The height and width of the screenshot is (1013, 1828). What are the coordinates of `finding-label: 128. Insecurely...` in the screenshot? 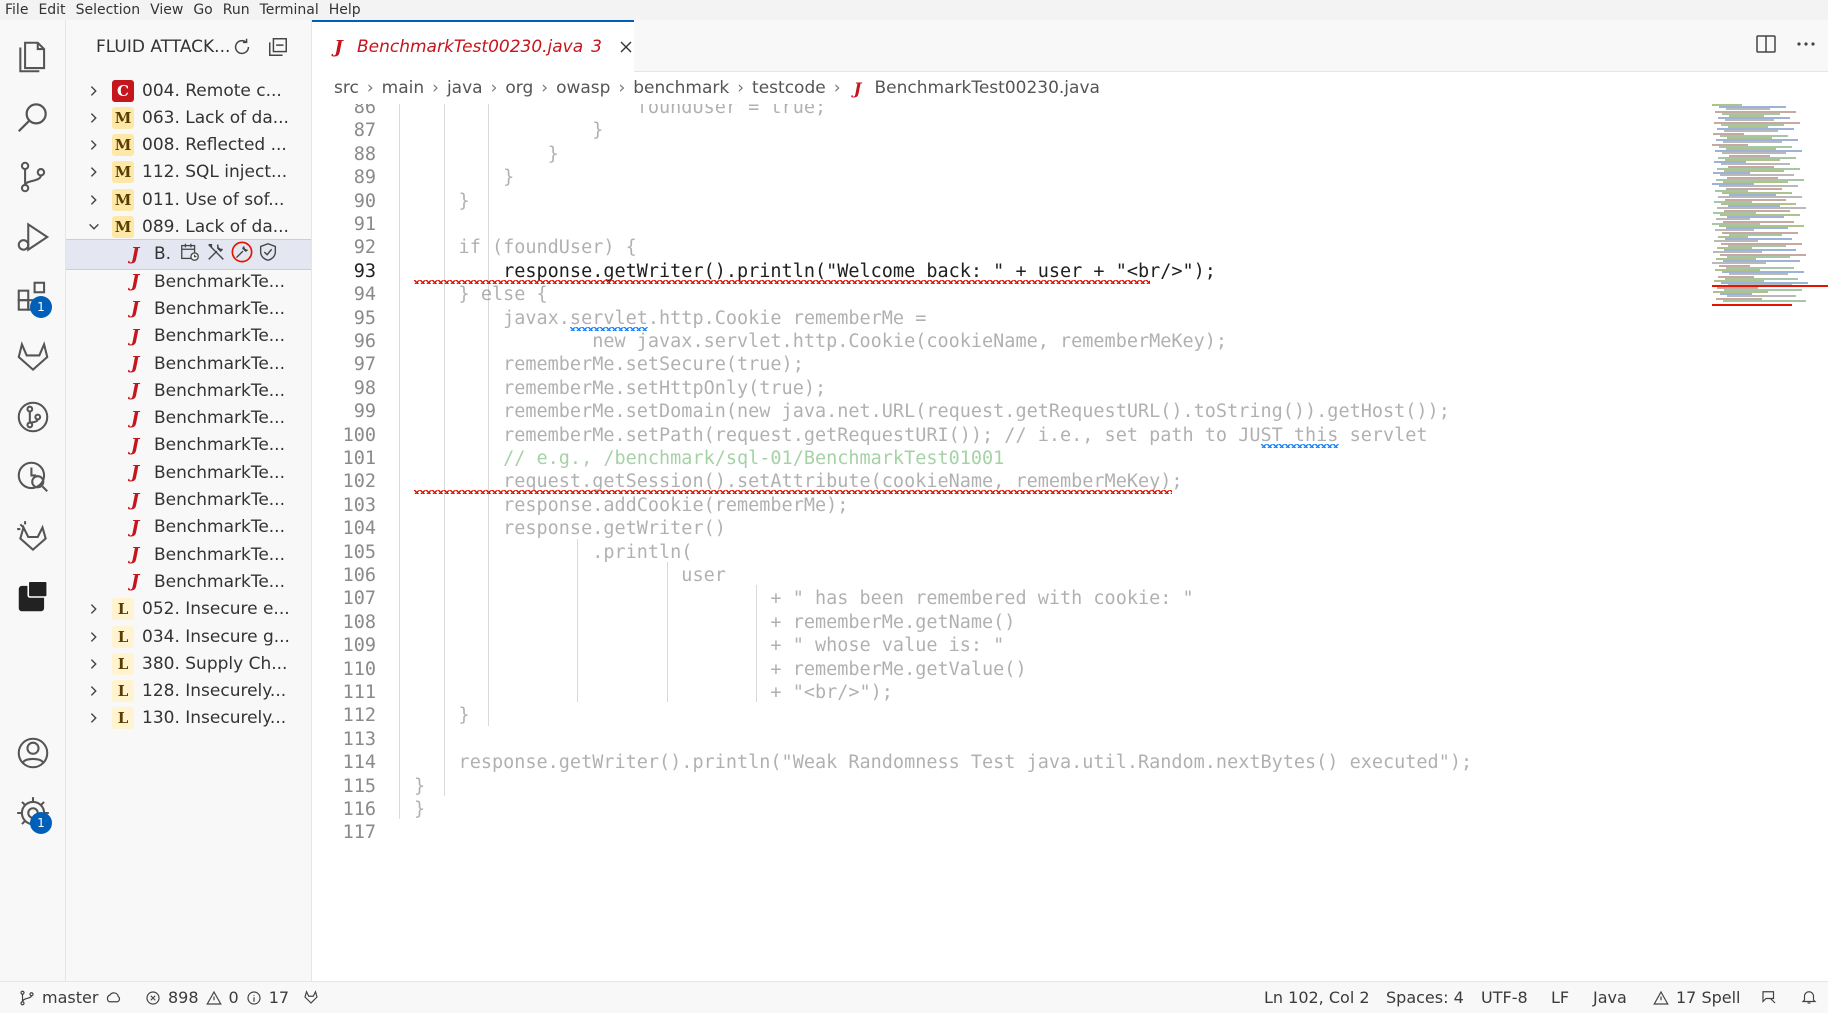 It's located at (214, 691).